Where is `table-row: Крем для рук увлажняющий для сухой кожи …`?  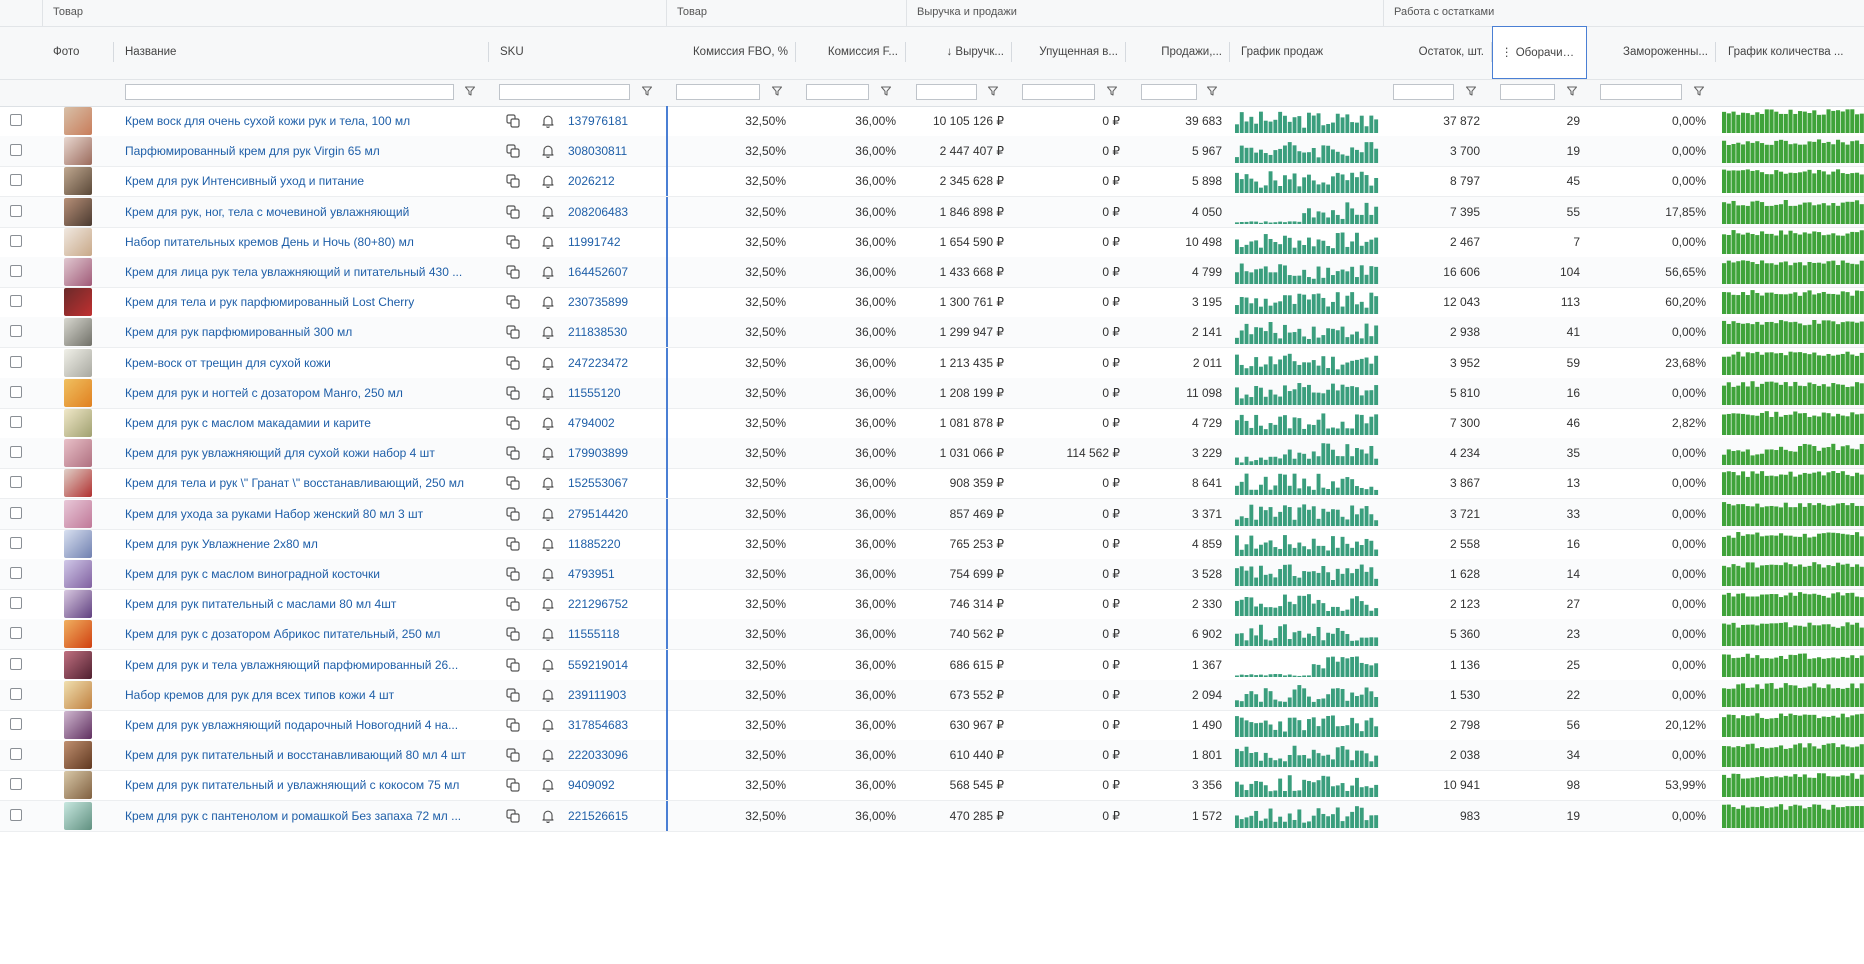 table-row: Крем для рук увлажняющий для сухой кожи … is located at coordinates (932, 454).